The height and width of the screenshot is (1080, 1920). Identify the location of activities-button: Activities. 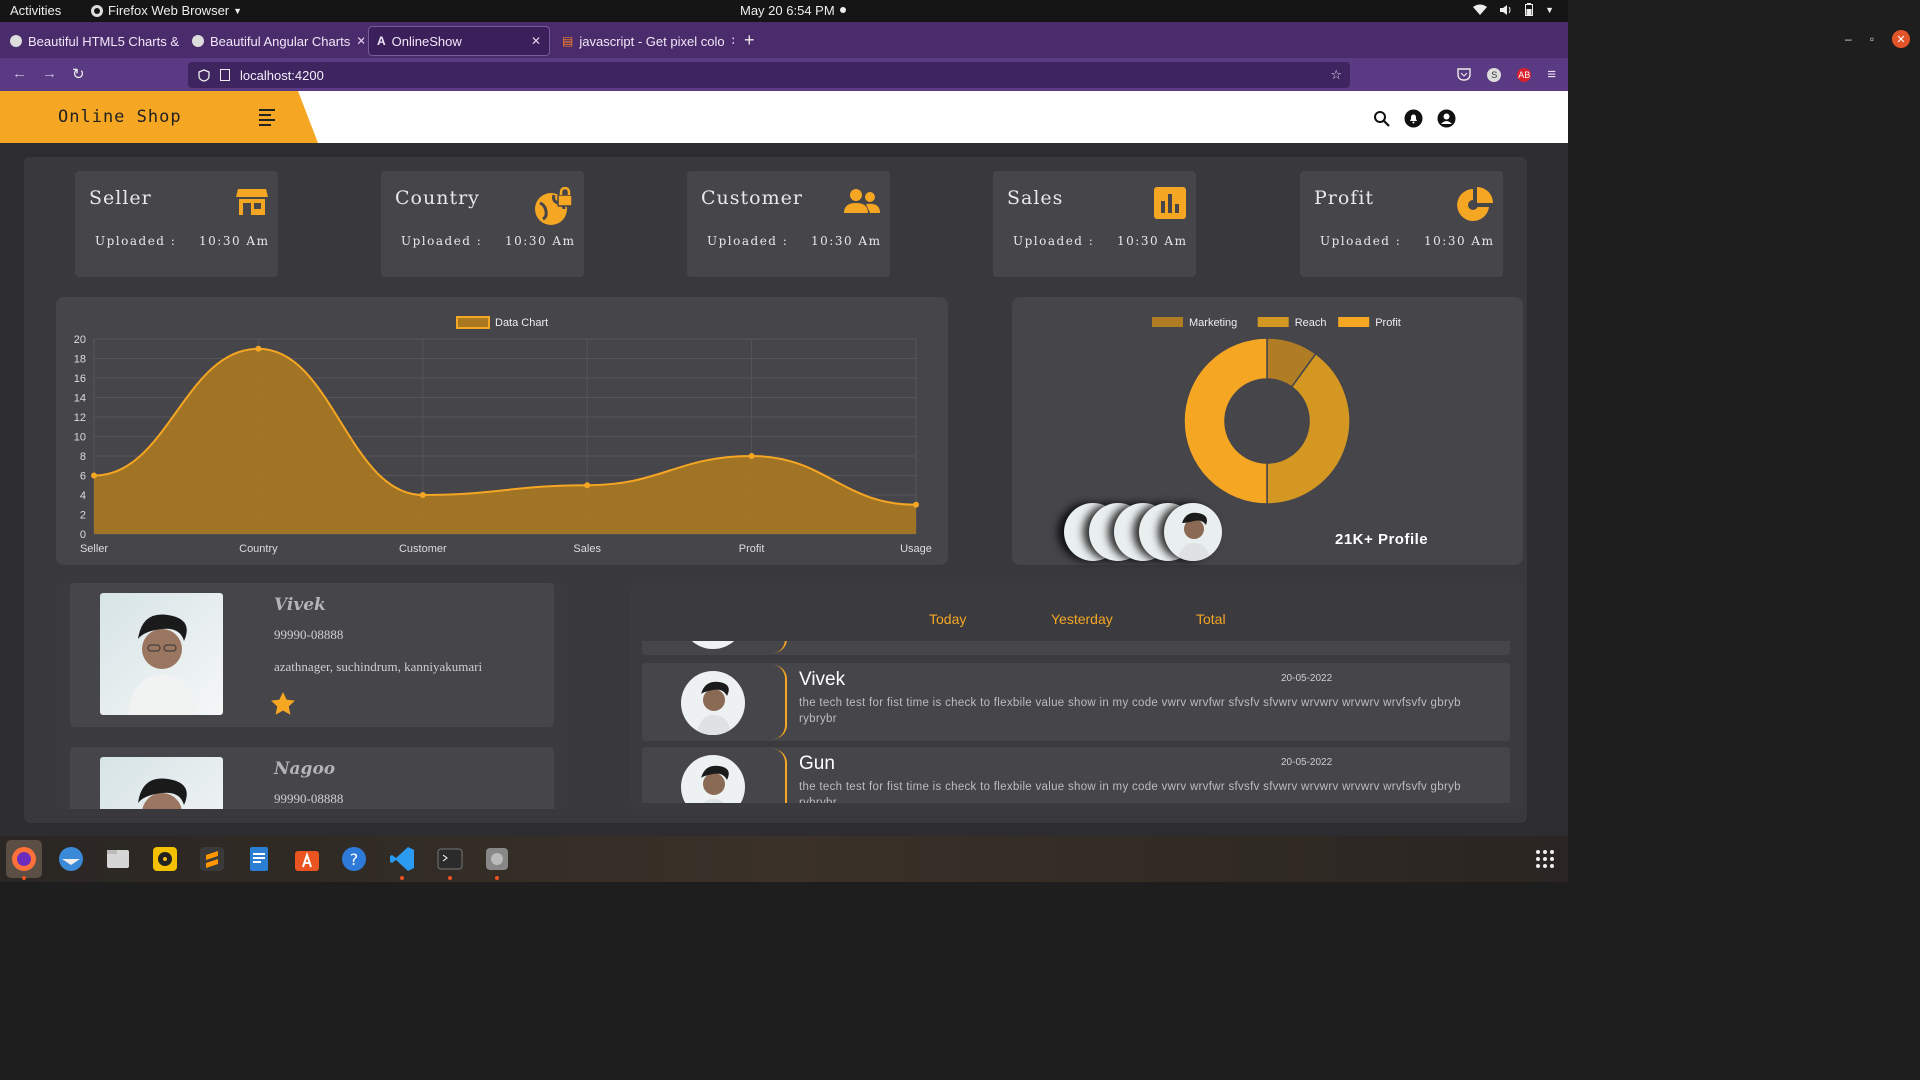
(35, 10).